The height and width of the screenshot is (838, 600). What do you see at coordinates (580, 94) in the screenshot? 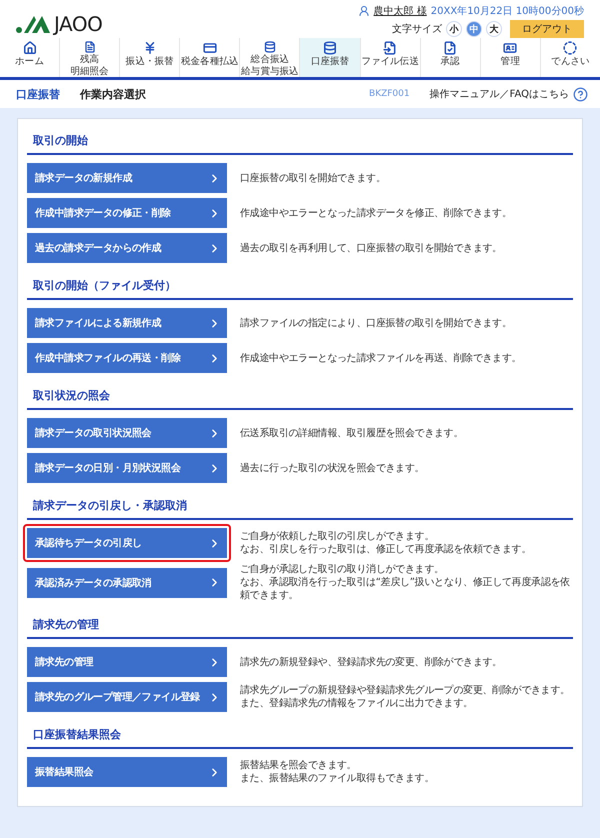
I see `help-icon` at bounding box center [580, 94].